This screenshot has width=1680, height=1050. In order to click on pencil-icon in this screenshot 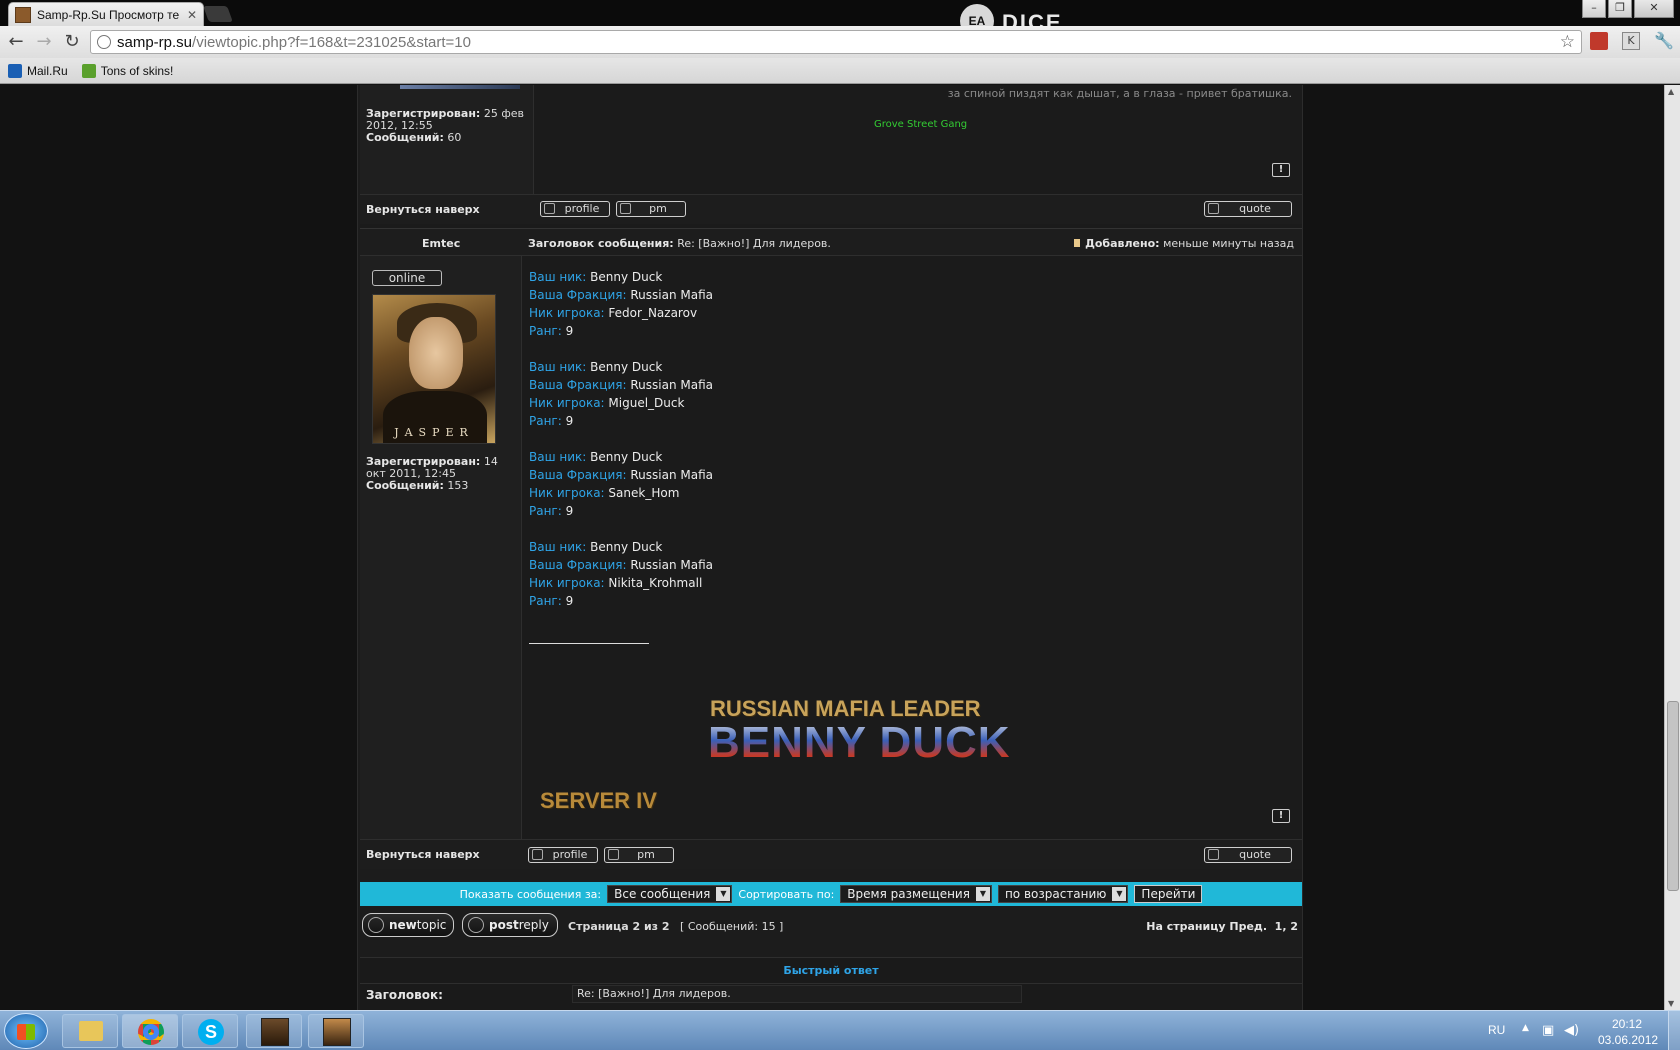, I will do `click(376, 925)`.